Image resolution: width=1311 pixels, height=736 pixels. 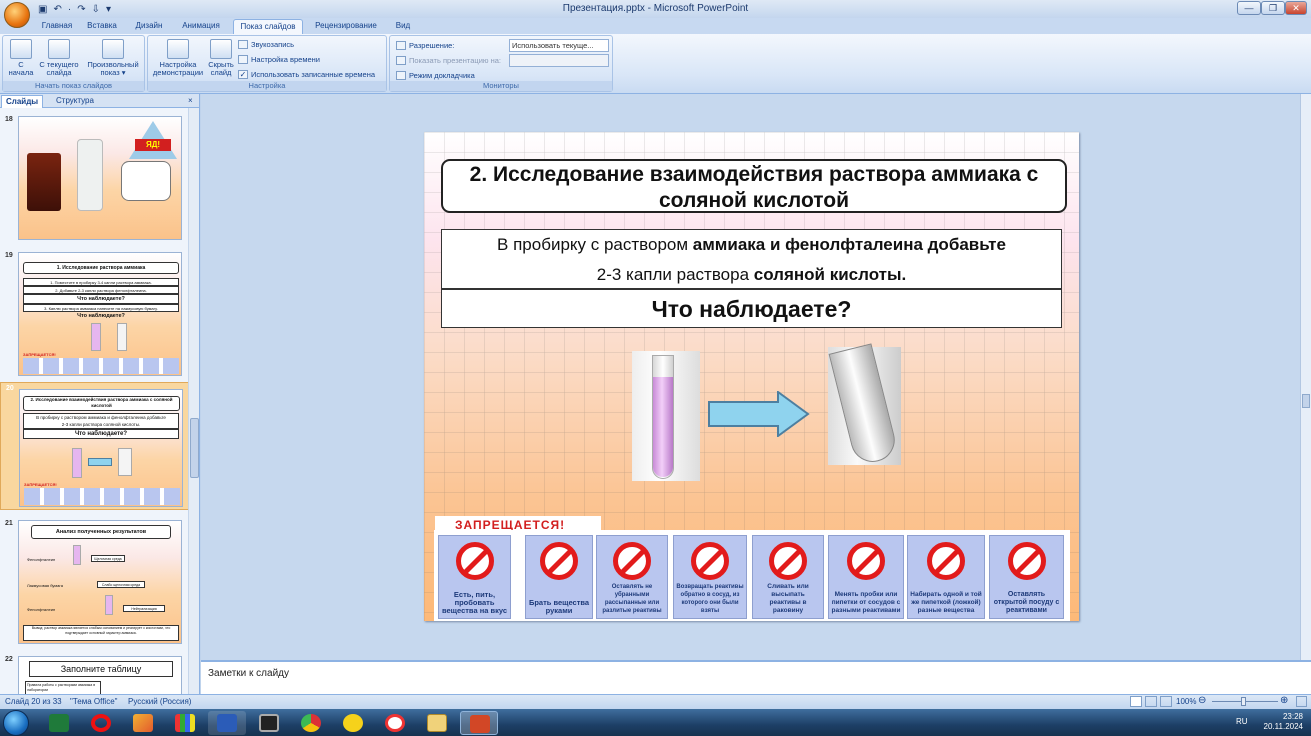 I want to click on poison-badge: ЯД!, so click(x=153, y=145).